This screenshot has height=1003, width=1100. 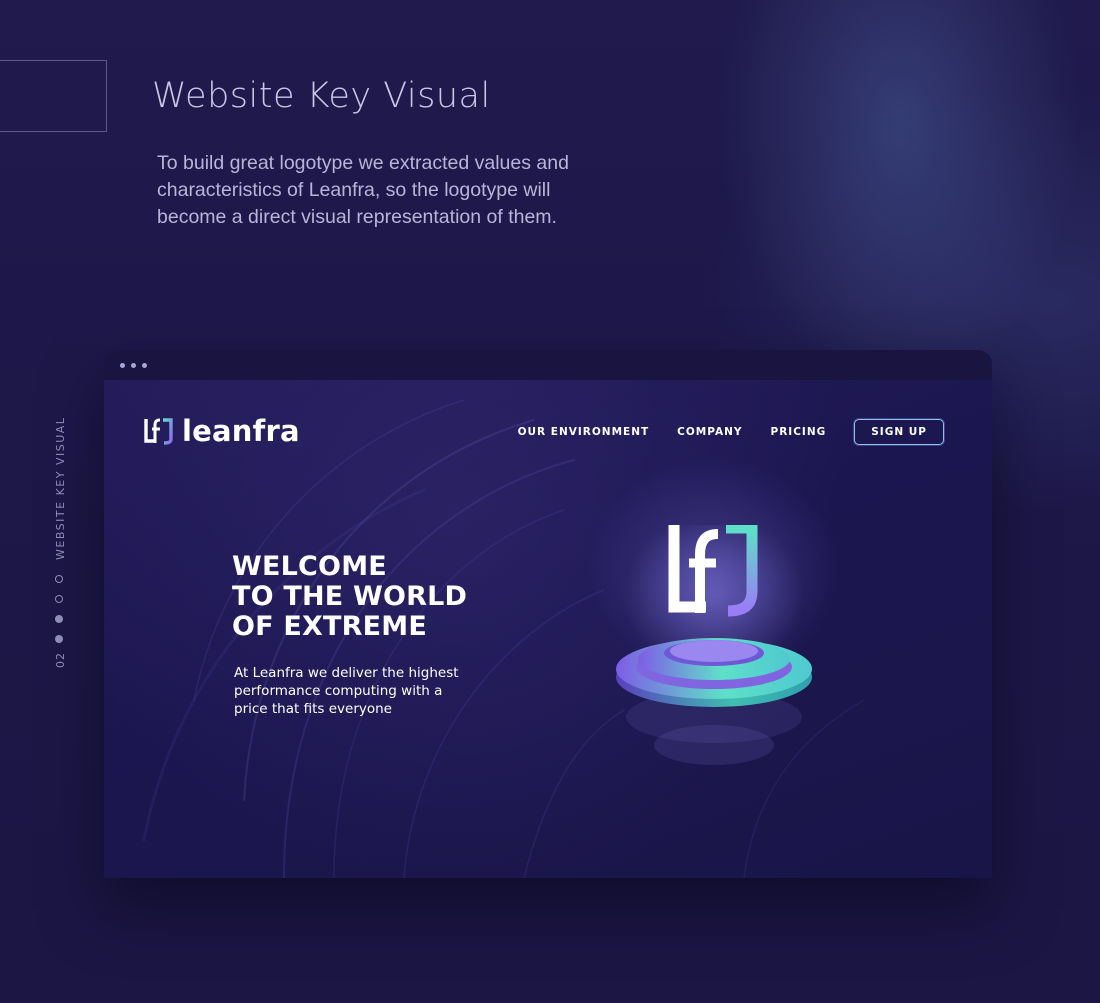 I want to click on main-nav: OUR ENVIRONMENT COMPANY PRICING SIGN UP, so click(x=731, y=432).